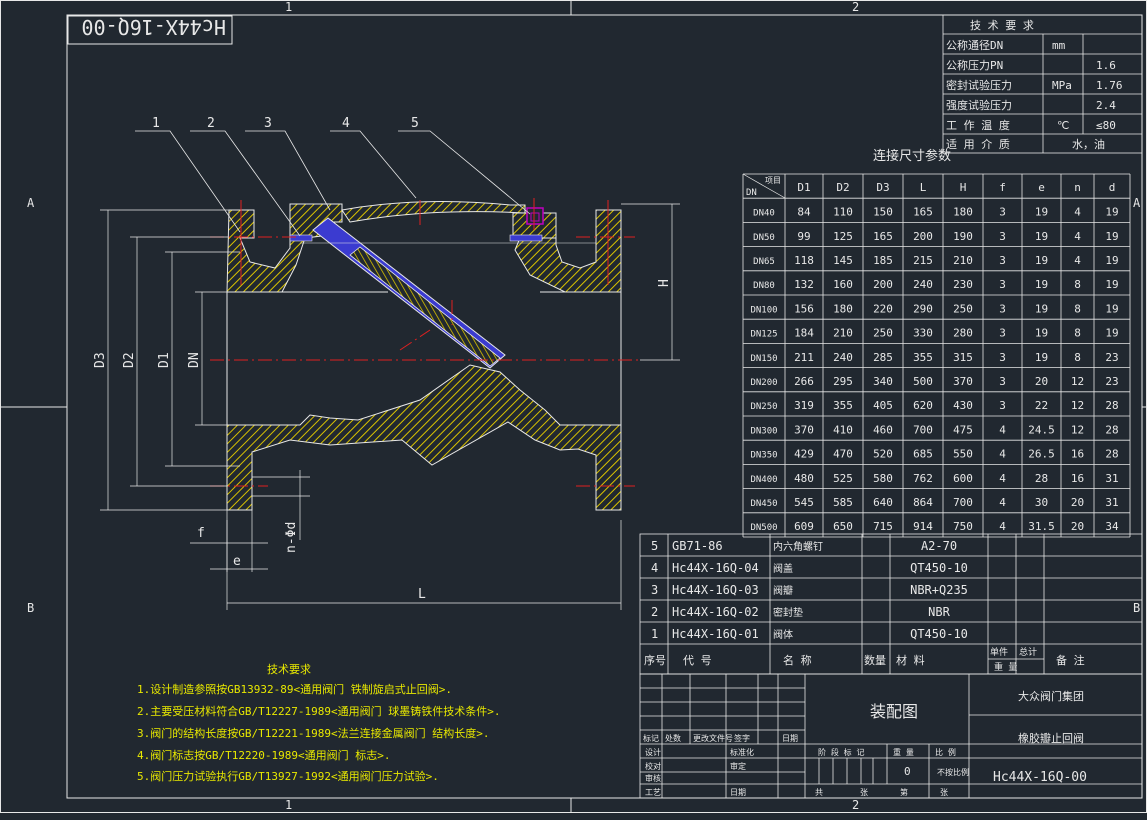  What do you see at coordinates (763, 480) in the screenshot?
I see `conn-row-label: DN400` at bounding box center [763, 480].